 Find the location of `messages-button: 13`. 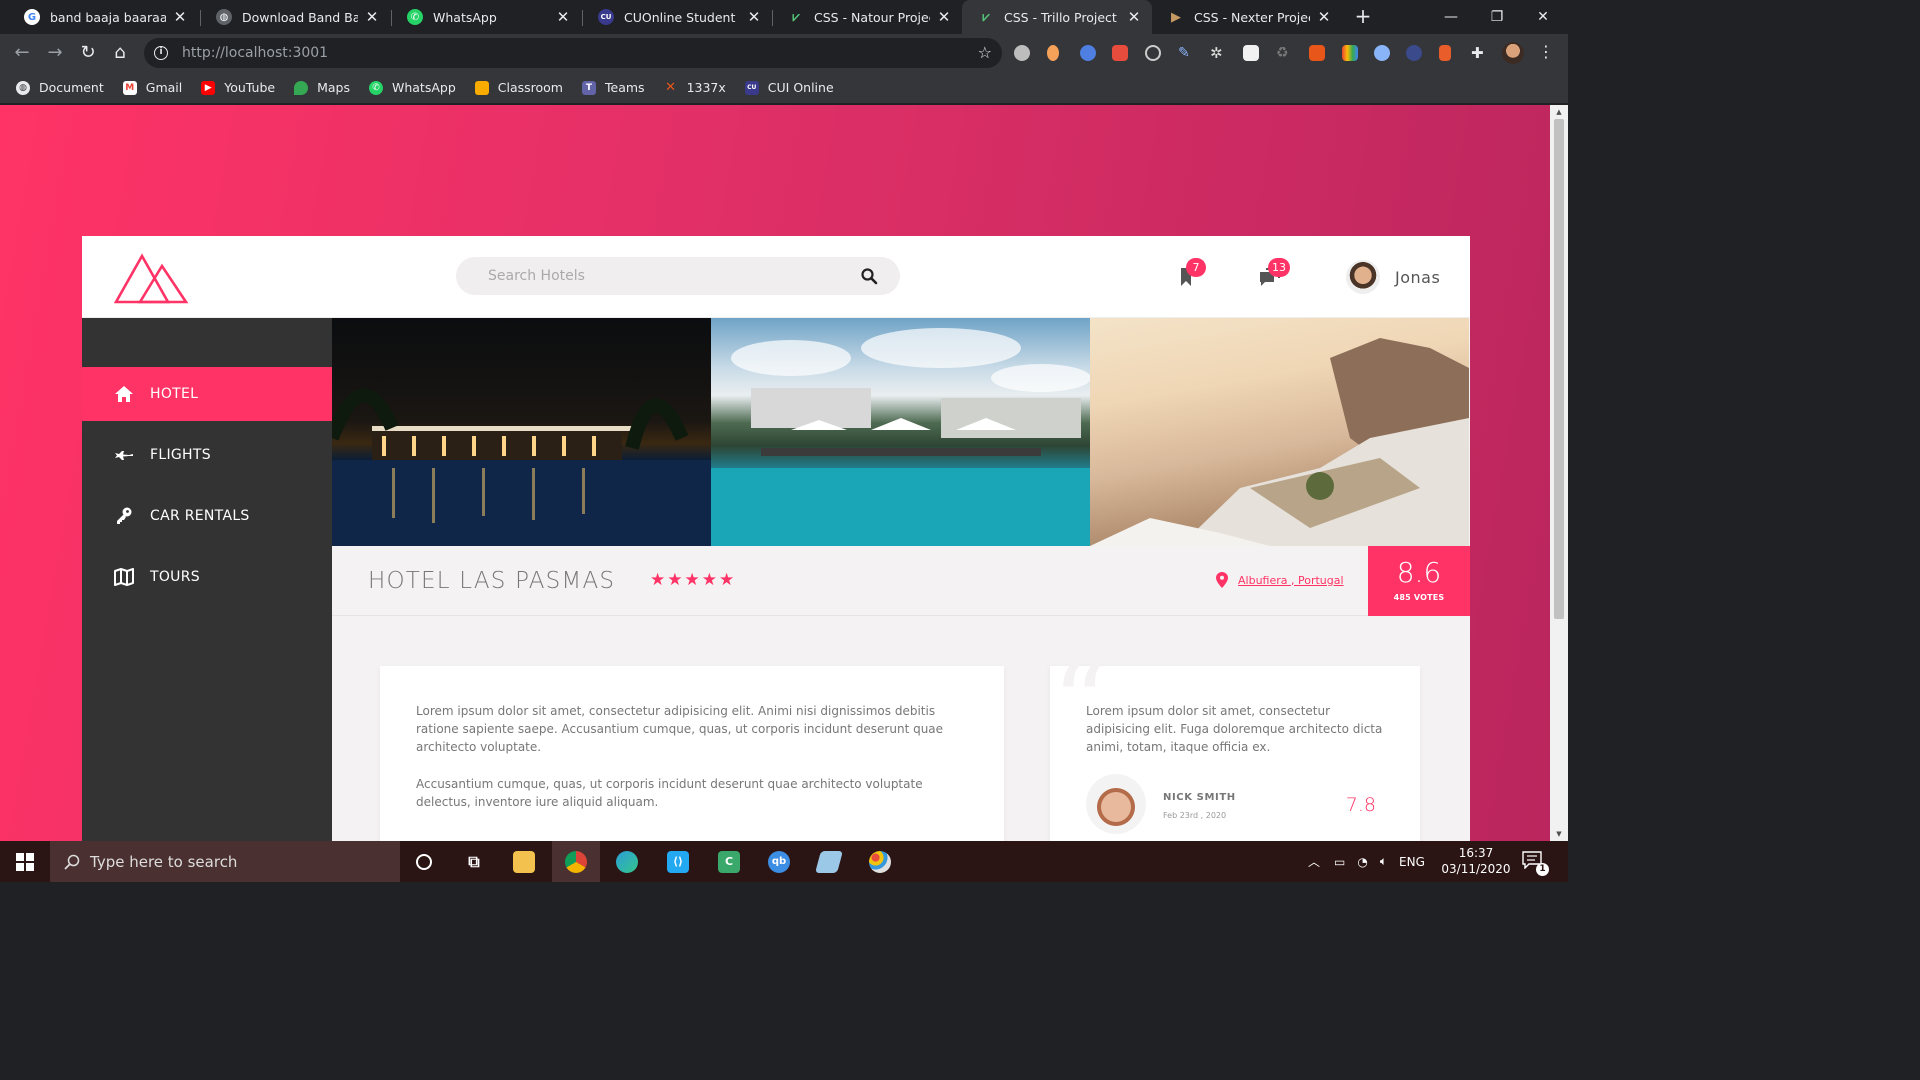

messages-button: 13 is located at coordinates (1273, 275).